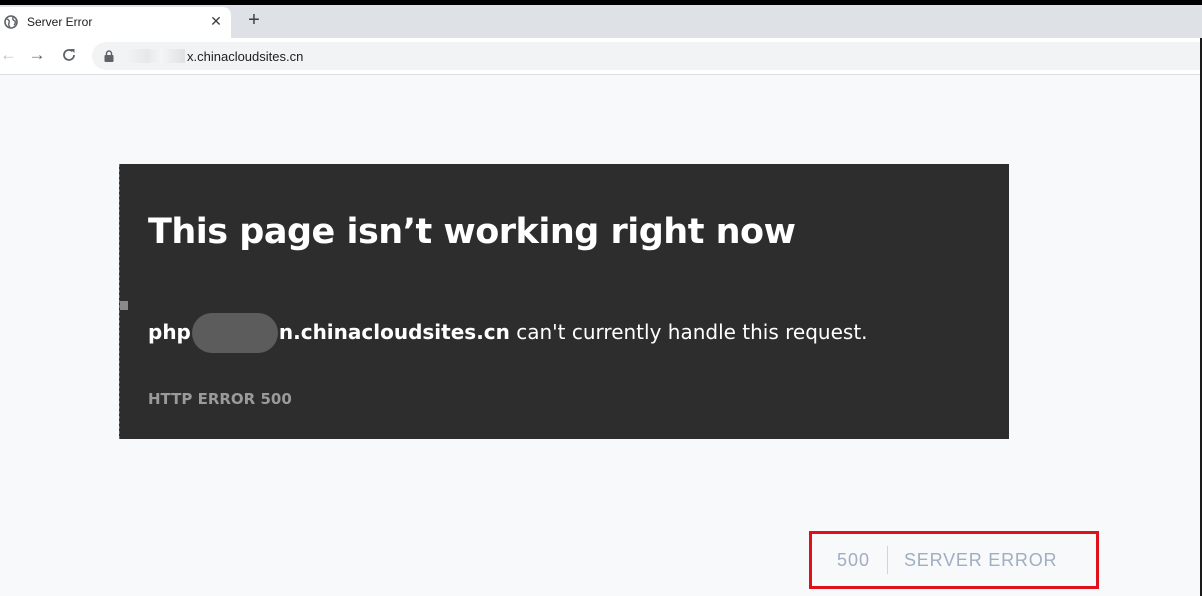 This screenshot has height=596, width=1202. What do you see at coordinates (220, 399) in the screenshot?
I see `http-error-code: HTTP ERROR 500` at bounding box center [220, 399].